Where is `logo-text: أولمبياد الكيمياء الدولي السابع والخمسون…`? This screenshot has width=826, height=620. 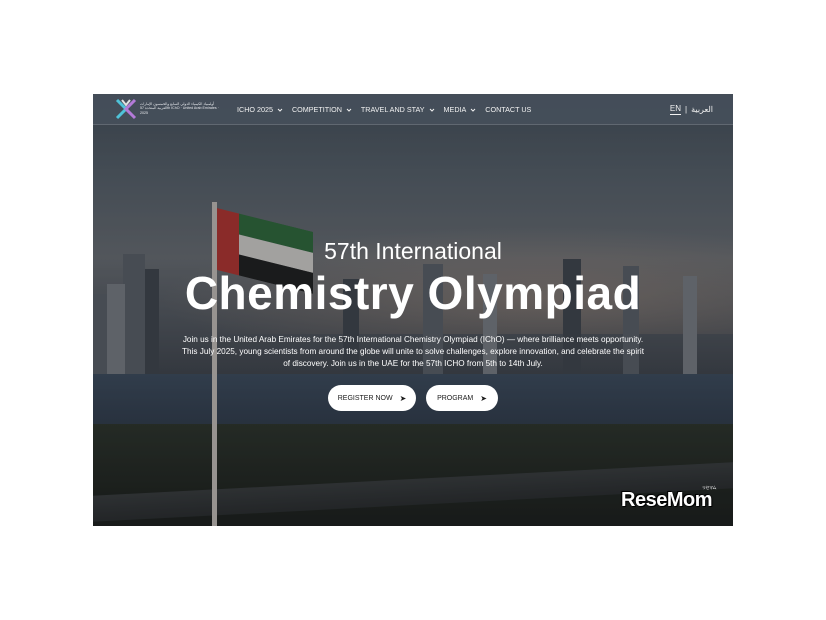 logo-text: أولمبياد الكيمياء الدولي السابع والخمسون… is located at coordinates (181, 108).